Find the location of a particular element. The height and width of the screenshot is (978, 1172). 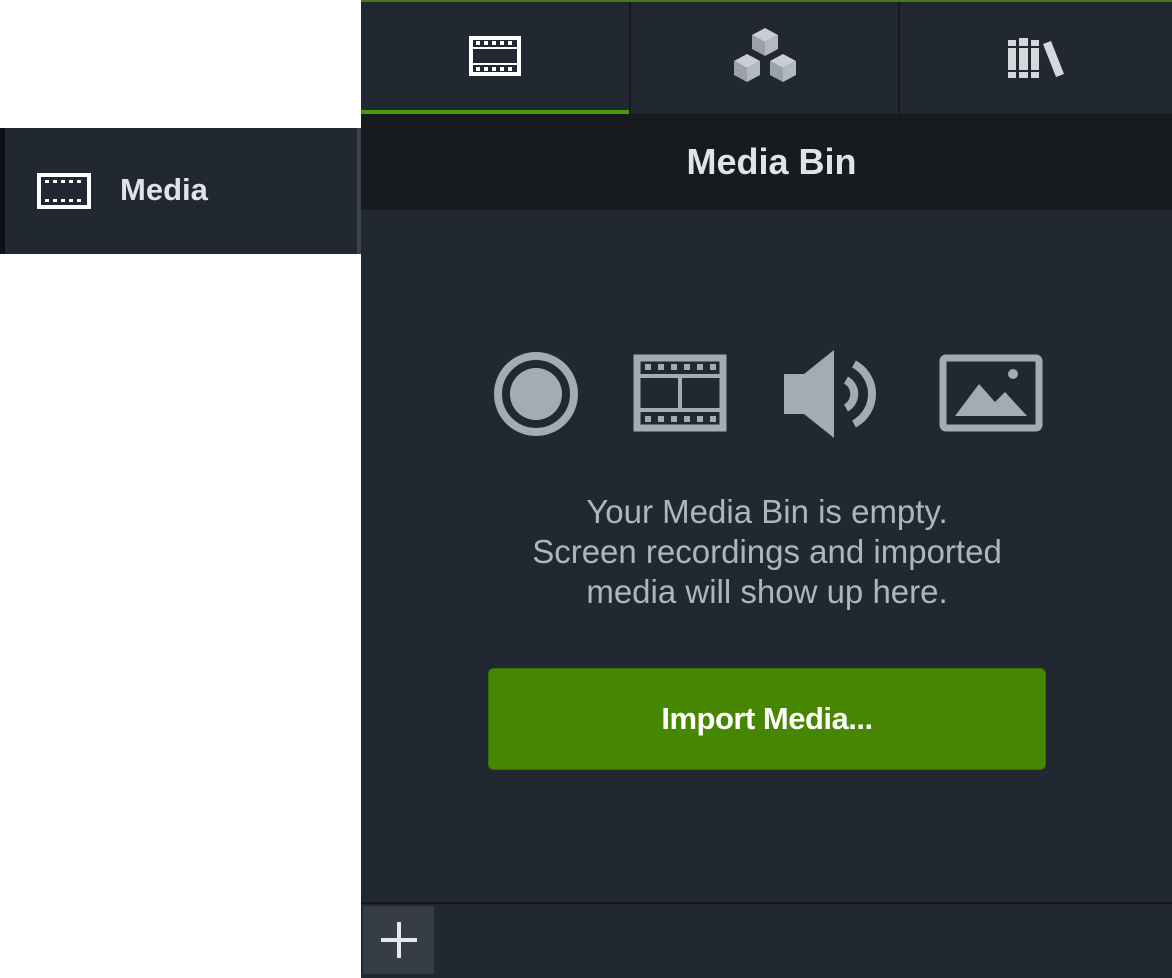

empty-message-line: Screen recordings and imported is located at coordinates (767, 551).